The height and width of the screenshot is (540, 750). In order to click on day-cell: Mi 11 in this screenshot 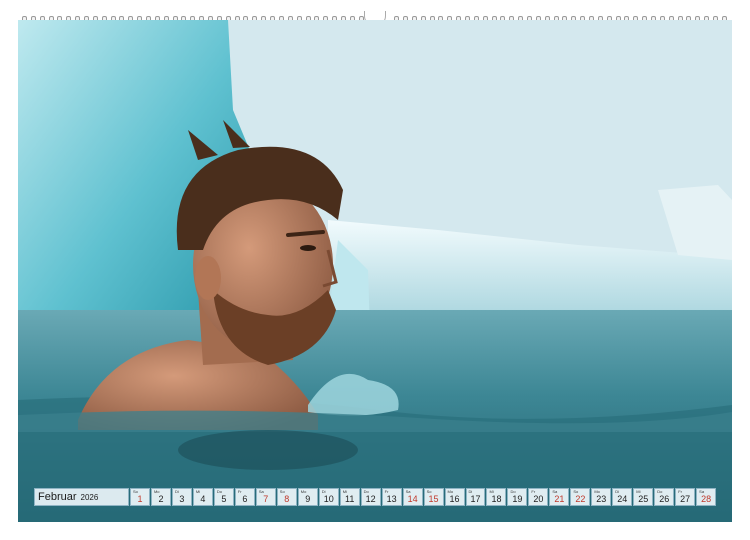, I will do `click(349, 497)`.